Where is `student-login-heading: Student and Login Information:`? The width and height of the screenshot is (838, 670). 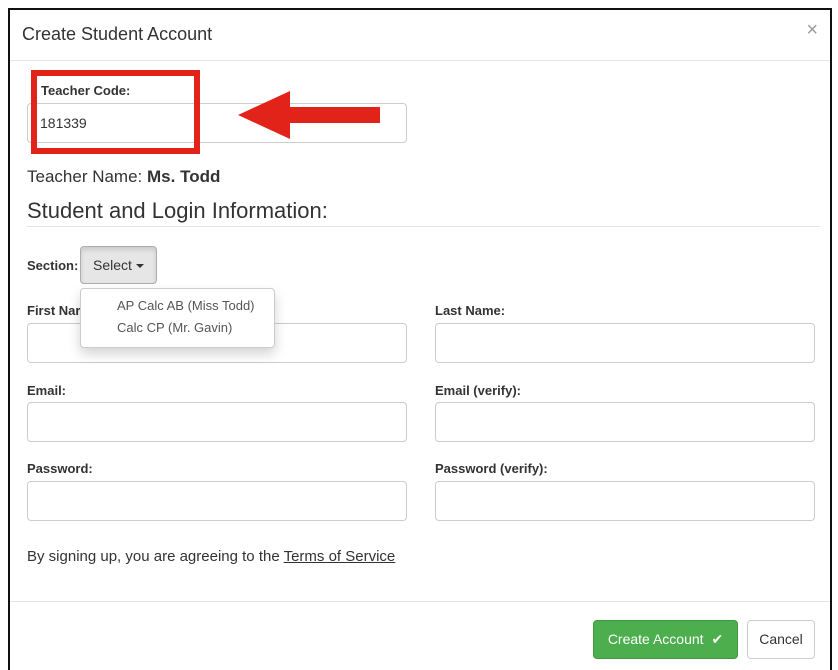
student-login-heading: Student and Login Information: is located at coordinates (177, 210).